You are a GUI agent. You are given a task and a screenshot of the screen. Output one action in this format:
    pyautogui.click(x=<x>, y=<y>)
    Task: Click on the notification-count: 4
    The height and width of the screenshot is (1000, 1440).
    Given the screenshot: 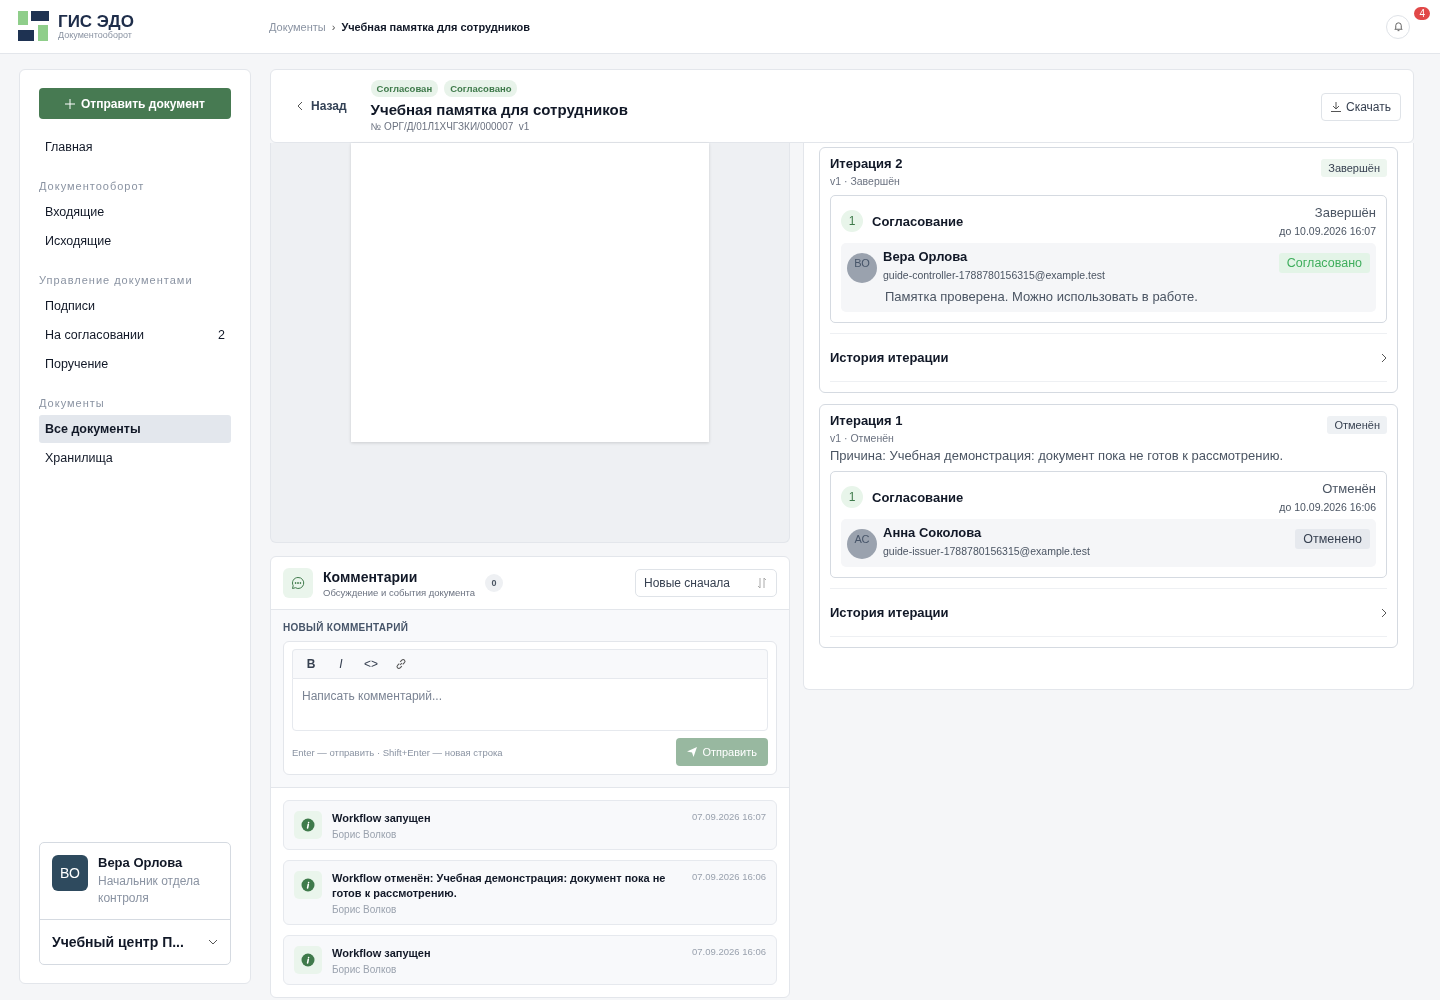 What is the action you would take?
    pyautogui.click(x=1422, y=13)
    